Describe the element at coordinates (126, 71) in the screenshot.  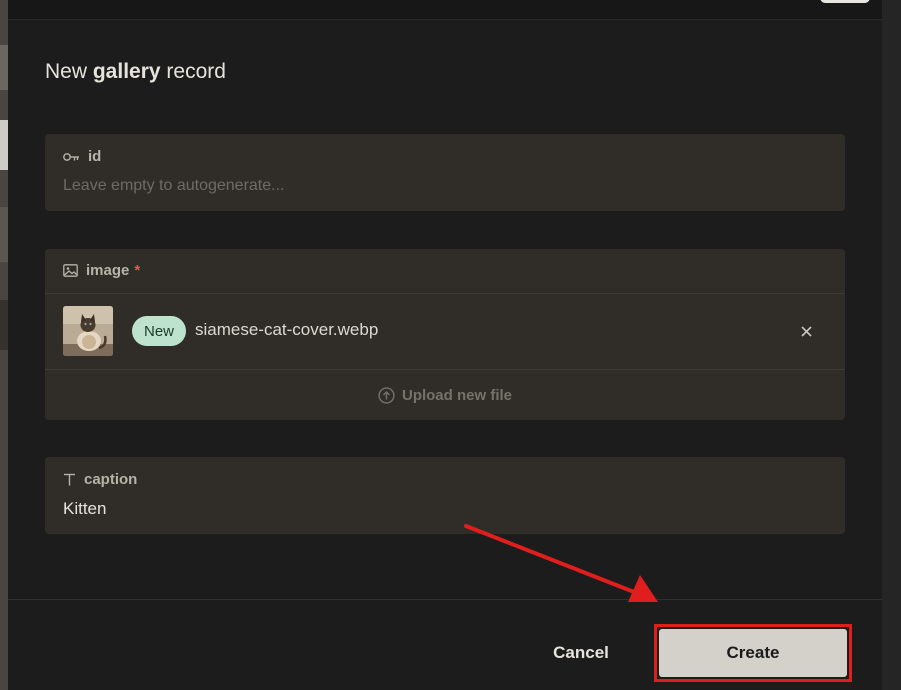
I see `title-collection: gallery` at that location.